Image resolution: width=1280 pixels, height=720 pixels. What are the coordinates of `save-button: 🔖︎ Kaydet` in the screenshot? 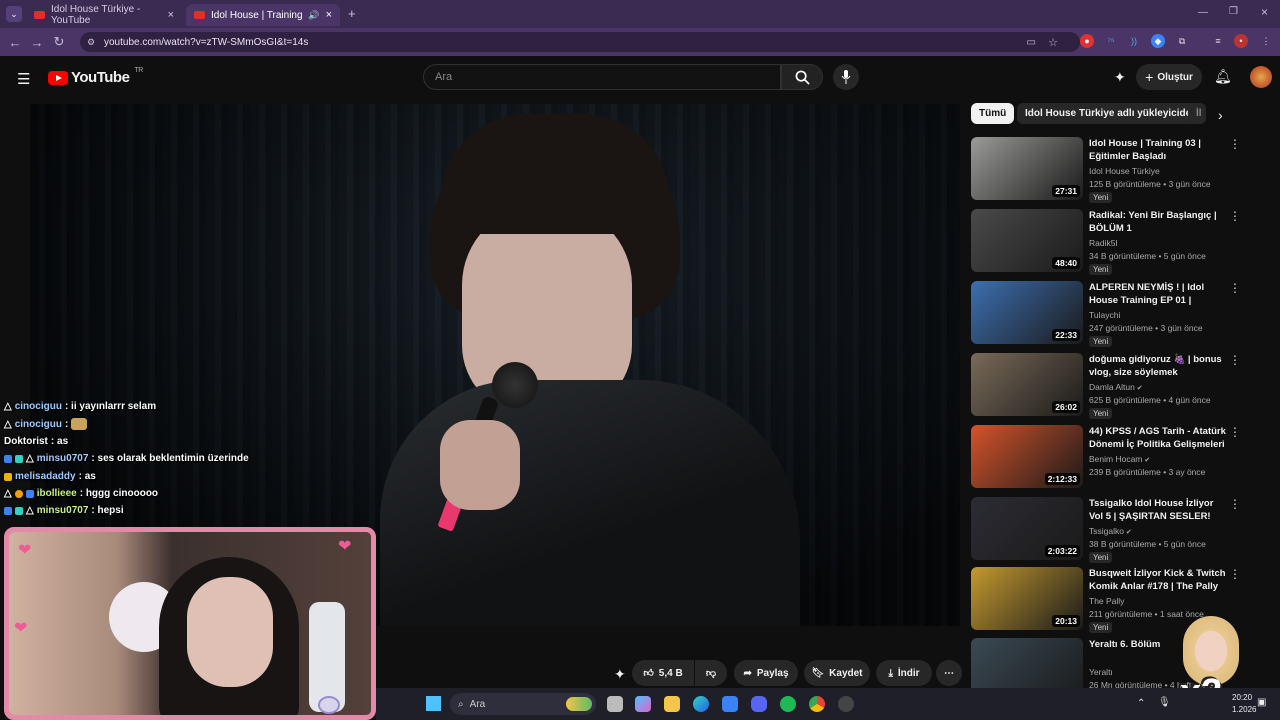 It's located at (837, 673).